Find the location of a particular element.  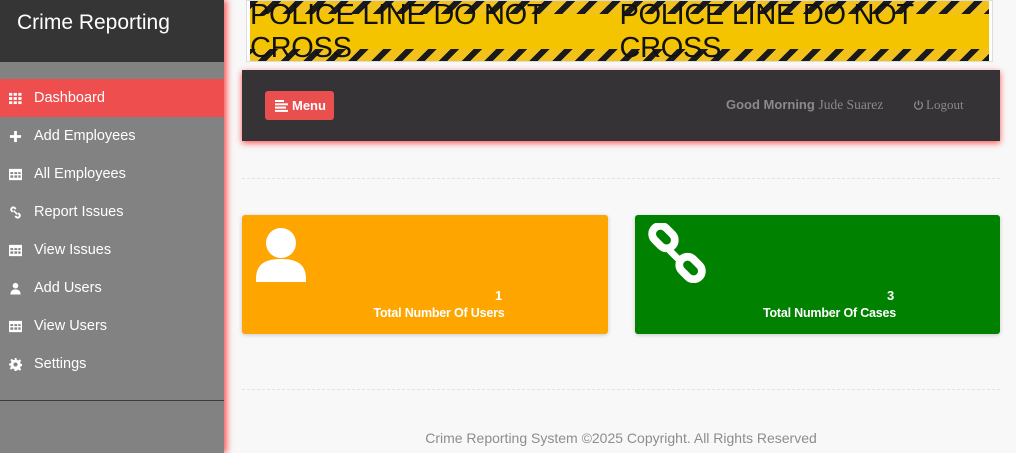

logout-link: Logout is located at coordinates (938, 105).